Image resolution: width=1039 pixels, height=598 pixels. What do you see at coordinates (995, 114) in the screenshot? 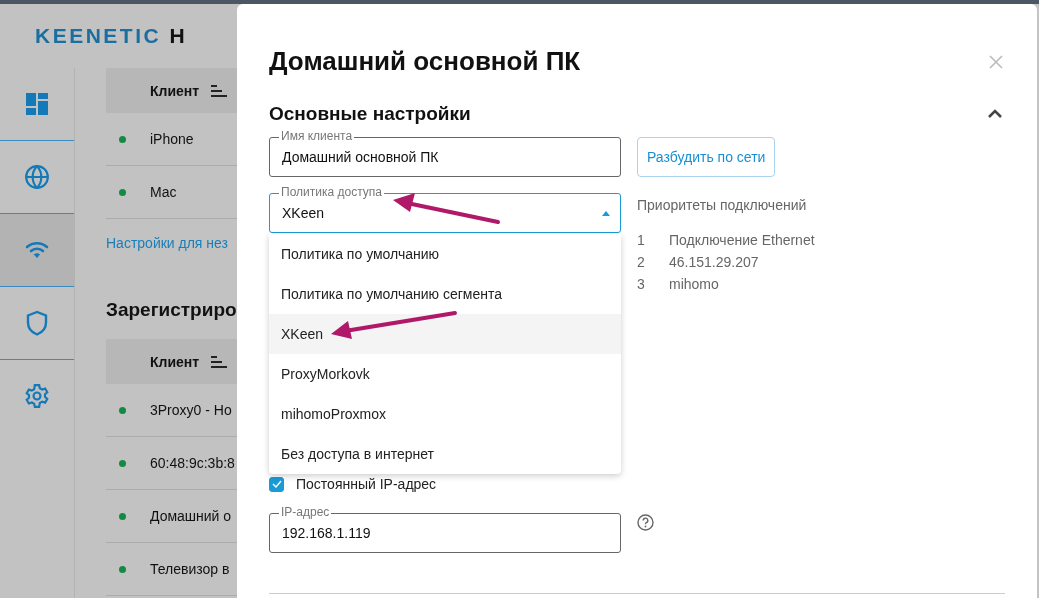
I see `chevron-icon` at bounding box center [995, 114].